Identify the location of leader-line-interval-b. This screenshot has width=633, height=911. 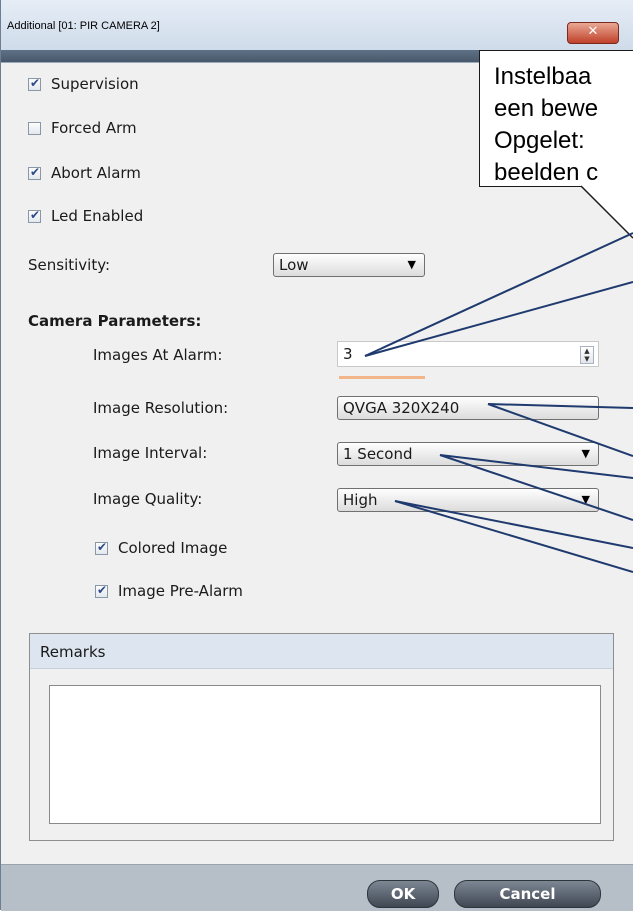
(536, 487).